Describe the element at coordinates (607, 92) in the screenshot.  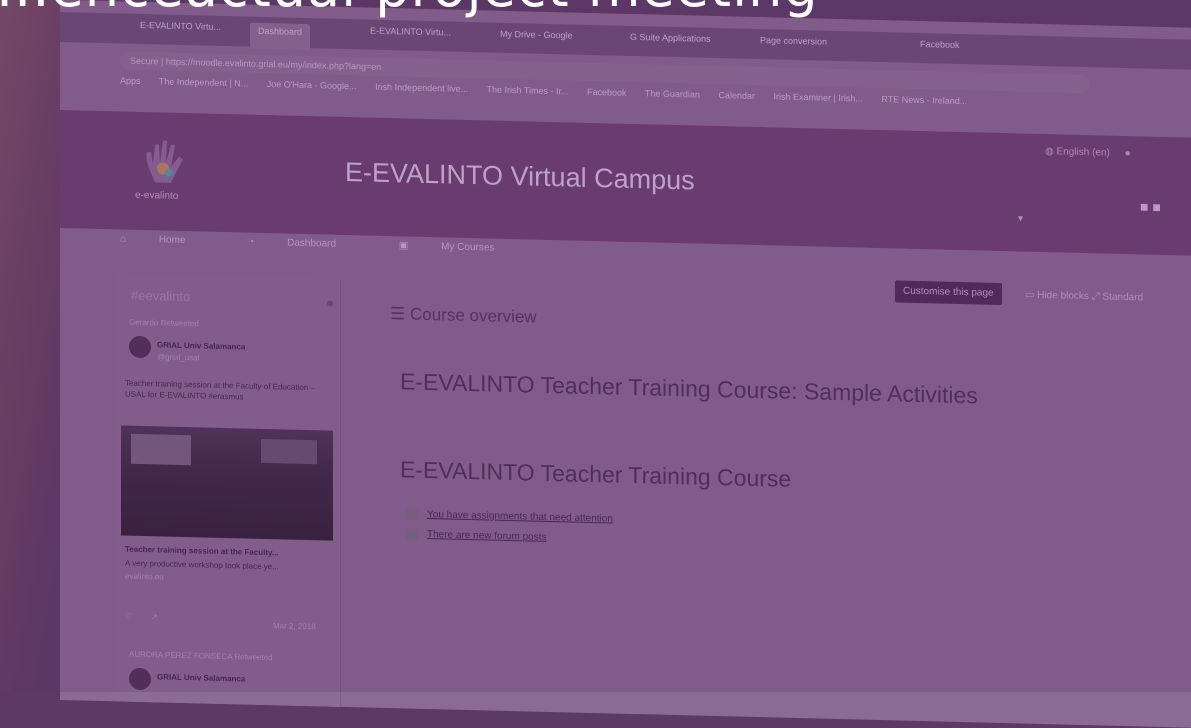
I see `bookmark-item: Facebook` at that location.